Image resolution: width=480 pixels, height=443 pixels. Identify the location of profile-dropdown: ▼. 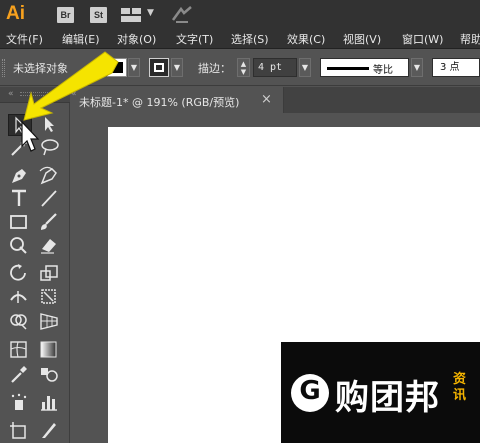
(417, 67).